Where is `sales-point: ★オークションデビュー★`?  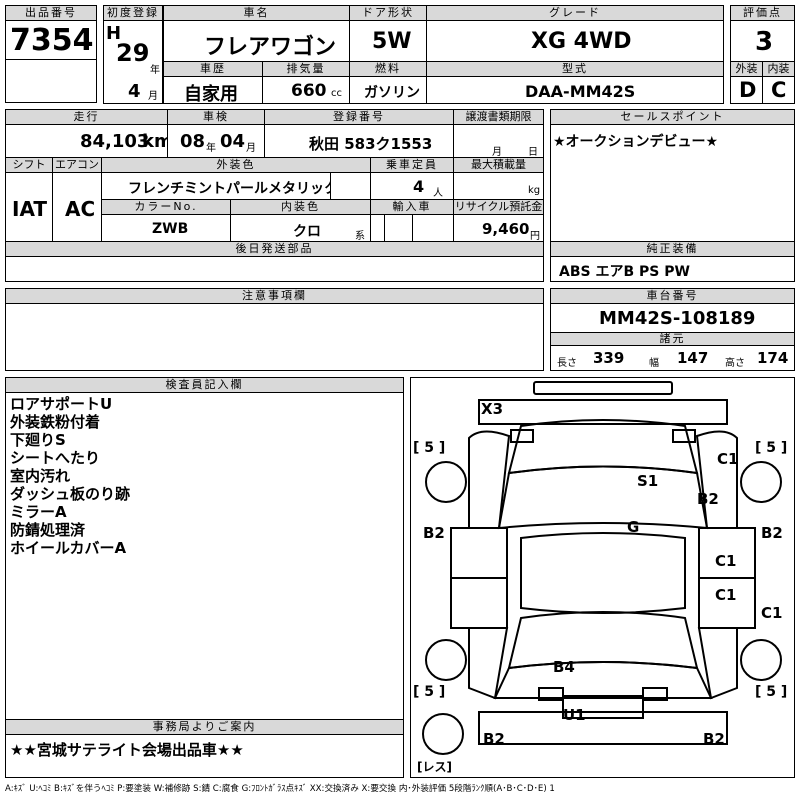
sales-point: ★オークションデビュー★ is located at coordinates (636, 142).